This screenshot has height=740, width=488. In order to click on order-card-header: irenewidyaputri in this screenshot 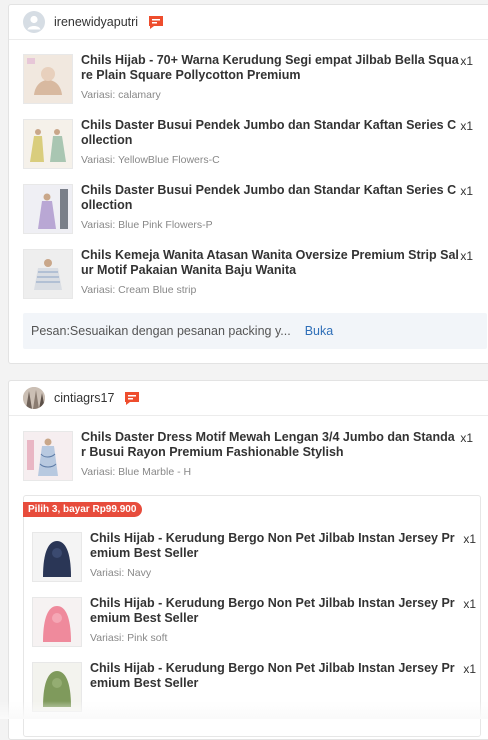, I will do `click(248, 22)`.